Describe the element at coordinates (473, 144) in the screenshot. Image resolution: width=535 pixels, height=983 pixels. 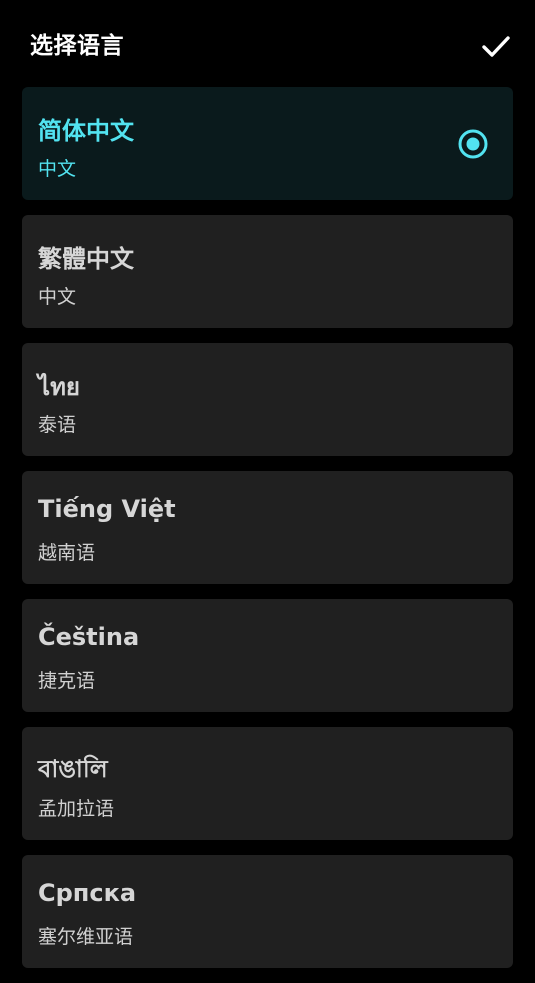
I see `radio-selected-icon` at that location.